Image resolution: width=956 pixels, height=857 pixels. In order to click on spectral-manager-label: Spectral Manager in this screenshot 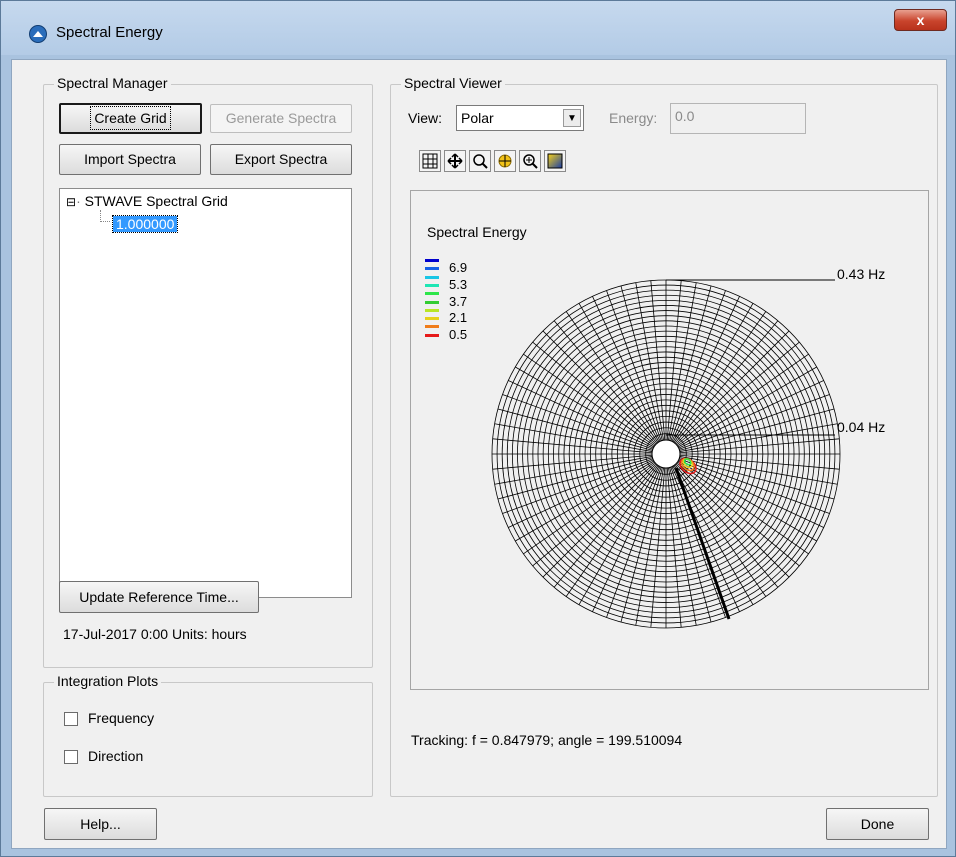, I will do `click(112, 83)`.